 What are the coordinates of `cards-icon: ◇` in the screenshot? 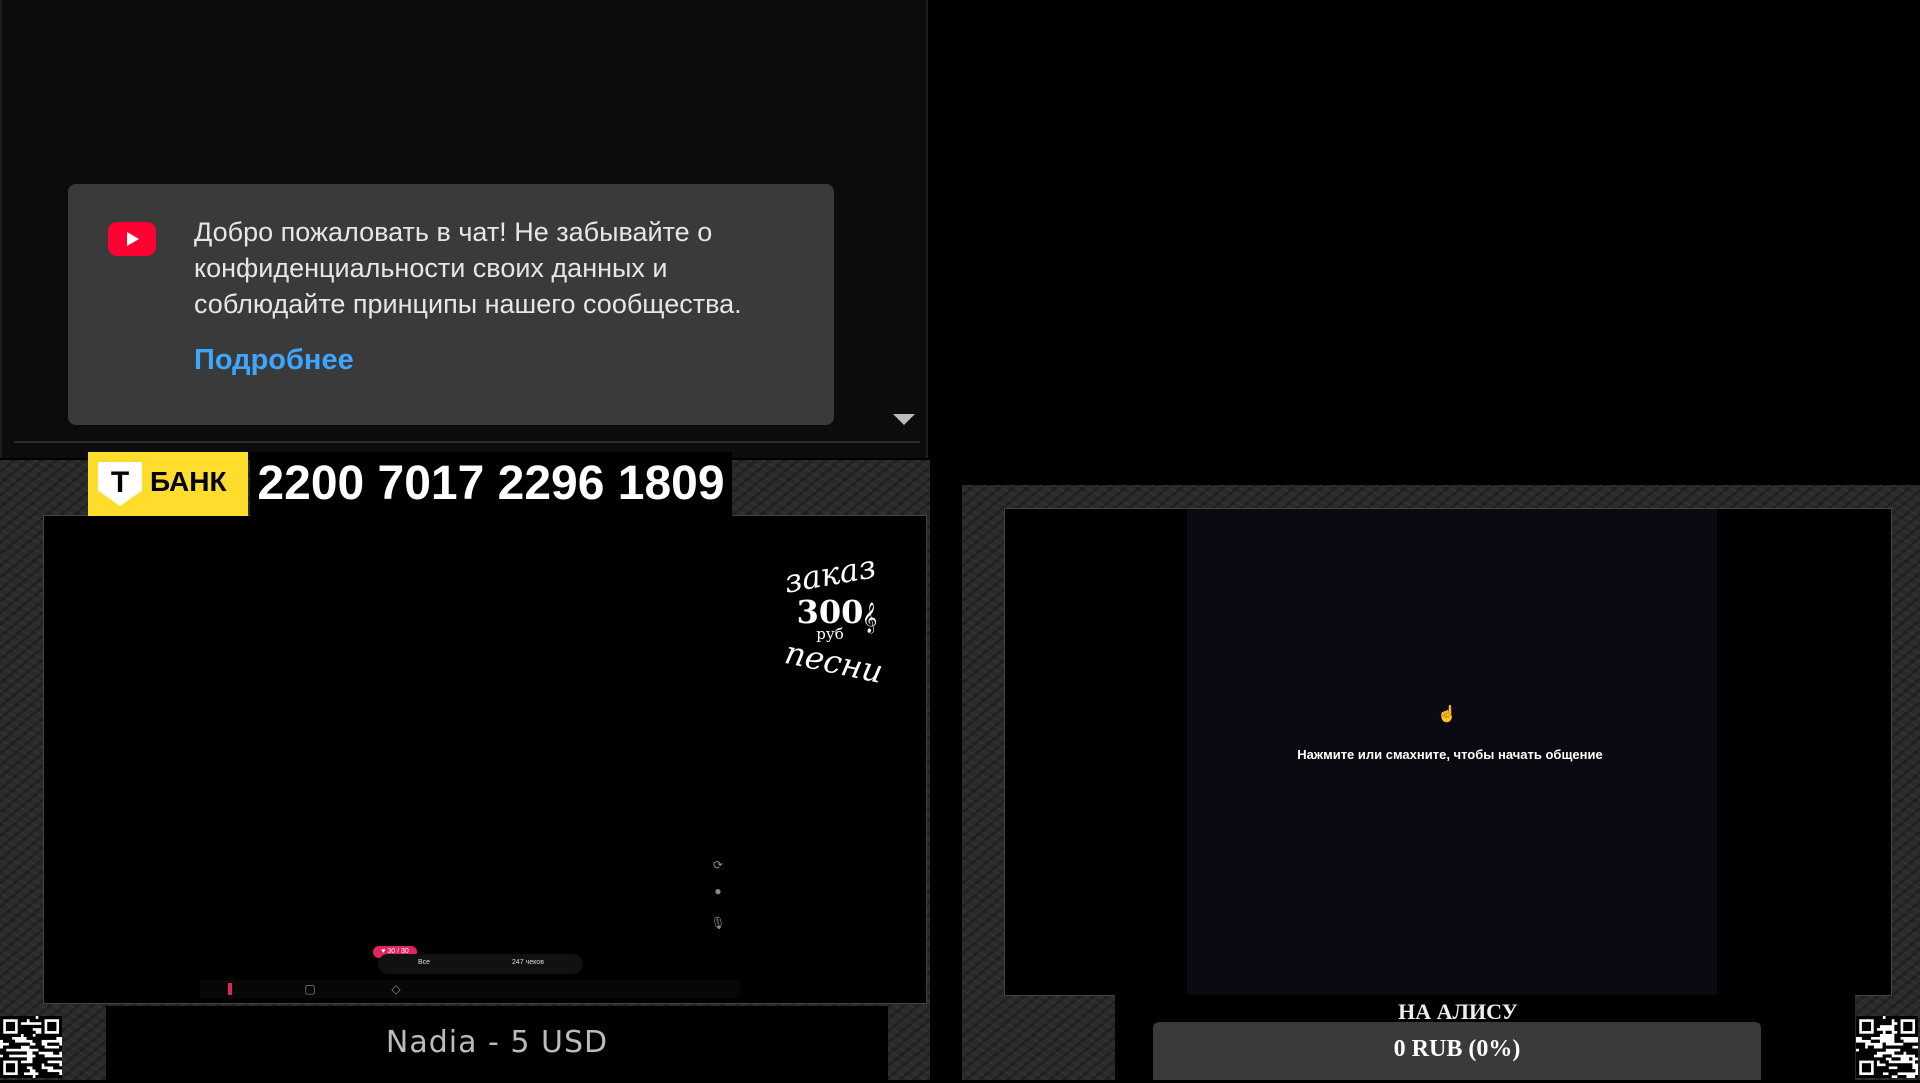 It's located at (396, 989).